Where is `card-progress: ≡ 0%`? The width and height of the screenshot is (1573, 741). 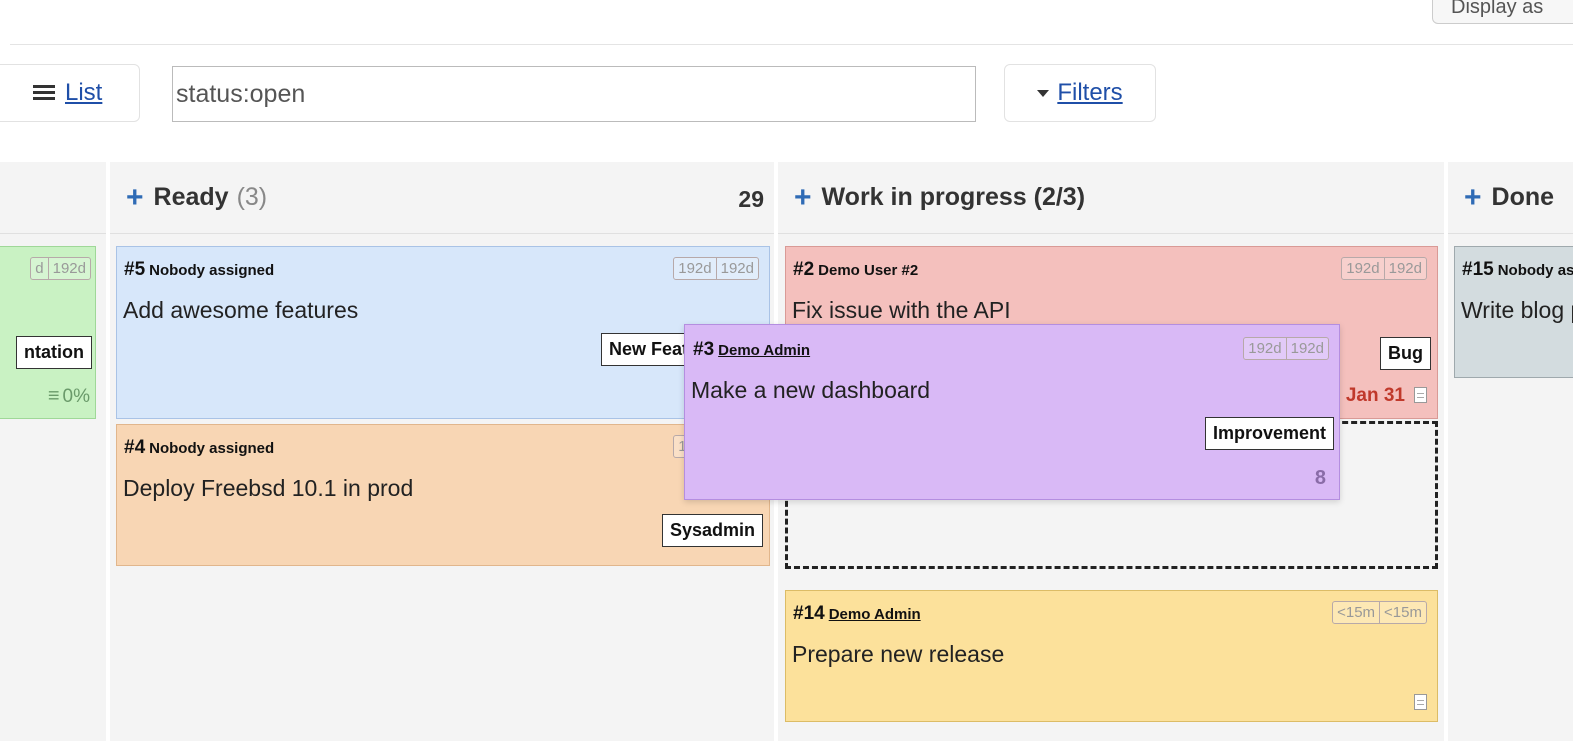
card-progress: ≡ 0% is located at coordinates (69, 396).